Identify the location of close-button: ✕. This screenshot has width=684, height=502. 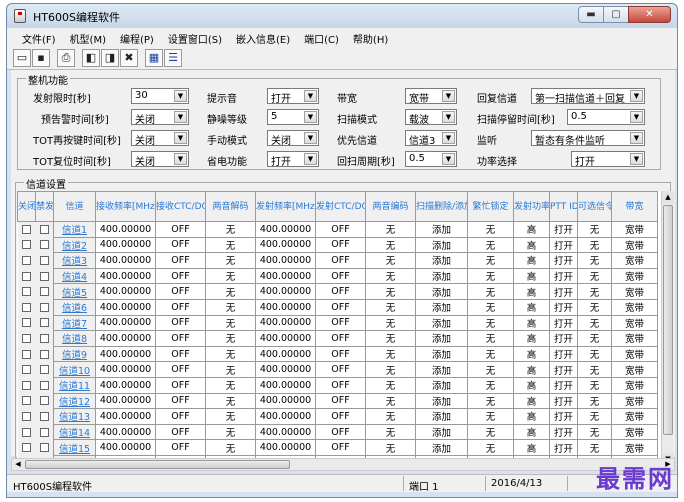
(649, 14).